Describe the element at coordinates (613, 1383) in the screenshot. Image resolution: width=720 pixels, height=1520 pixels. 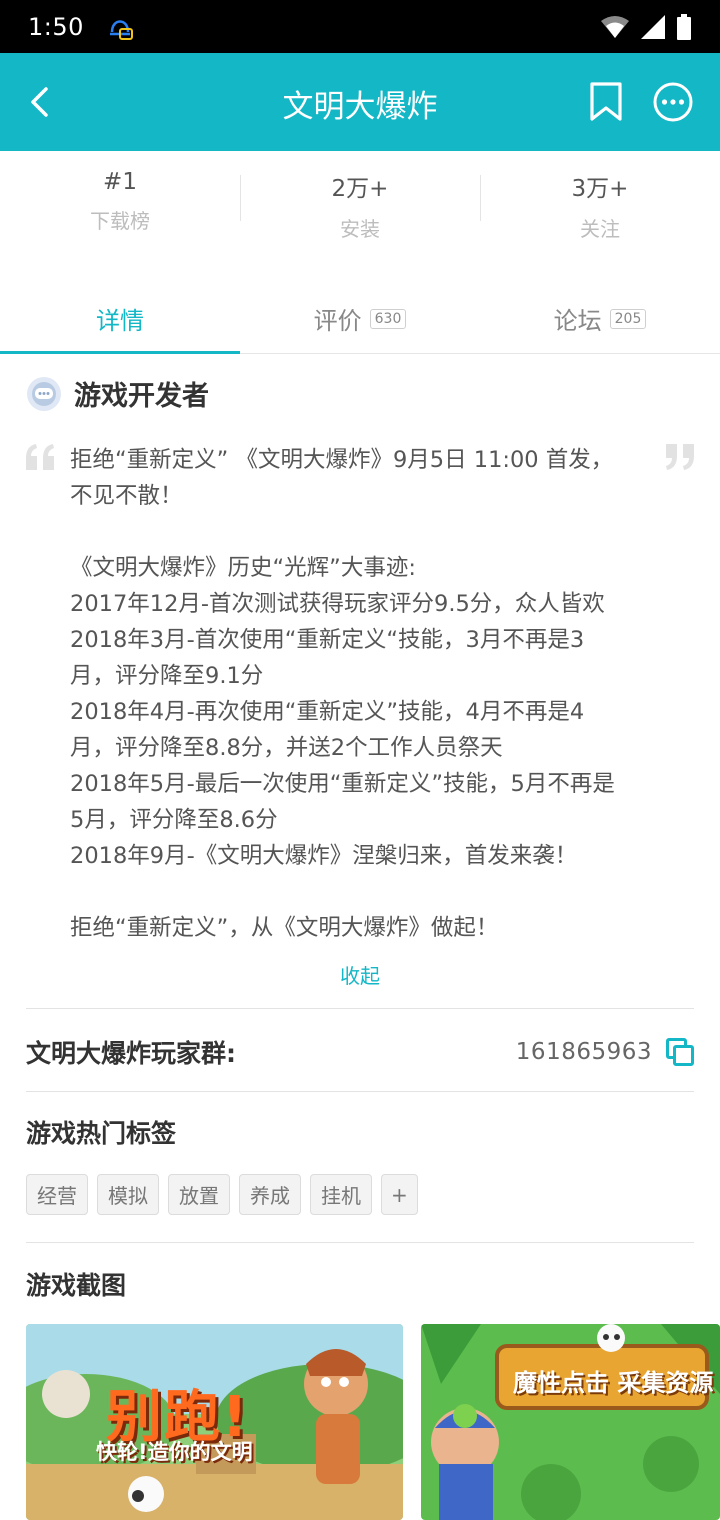
I see `screenshot-2-title: 魔性点击 采集资源` at that location.